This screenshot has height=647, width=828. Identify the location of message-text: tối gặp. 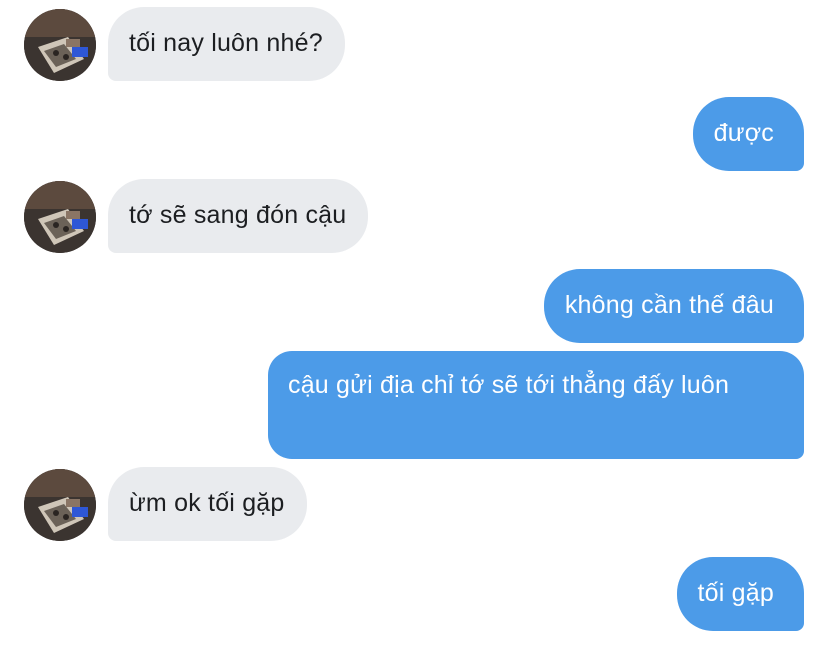
(735, 593).